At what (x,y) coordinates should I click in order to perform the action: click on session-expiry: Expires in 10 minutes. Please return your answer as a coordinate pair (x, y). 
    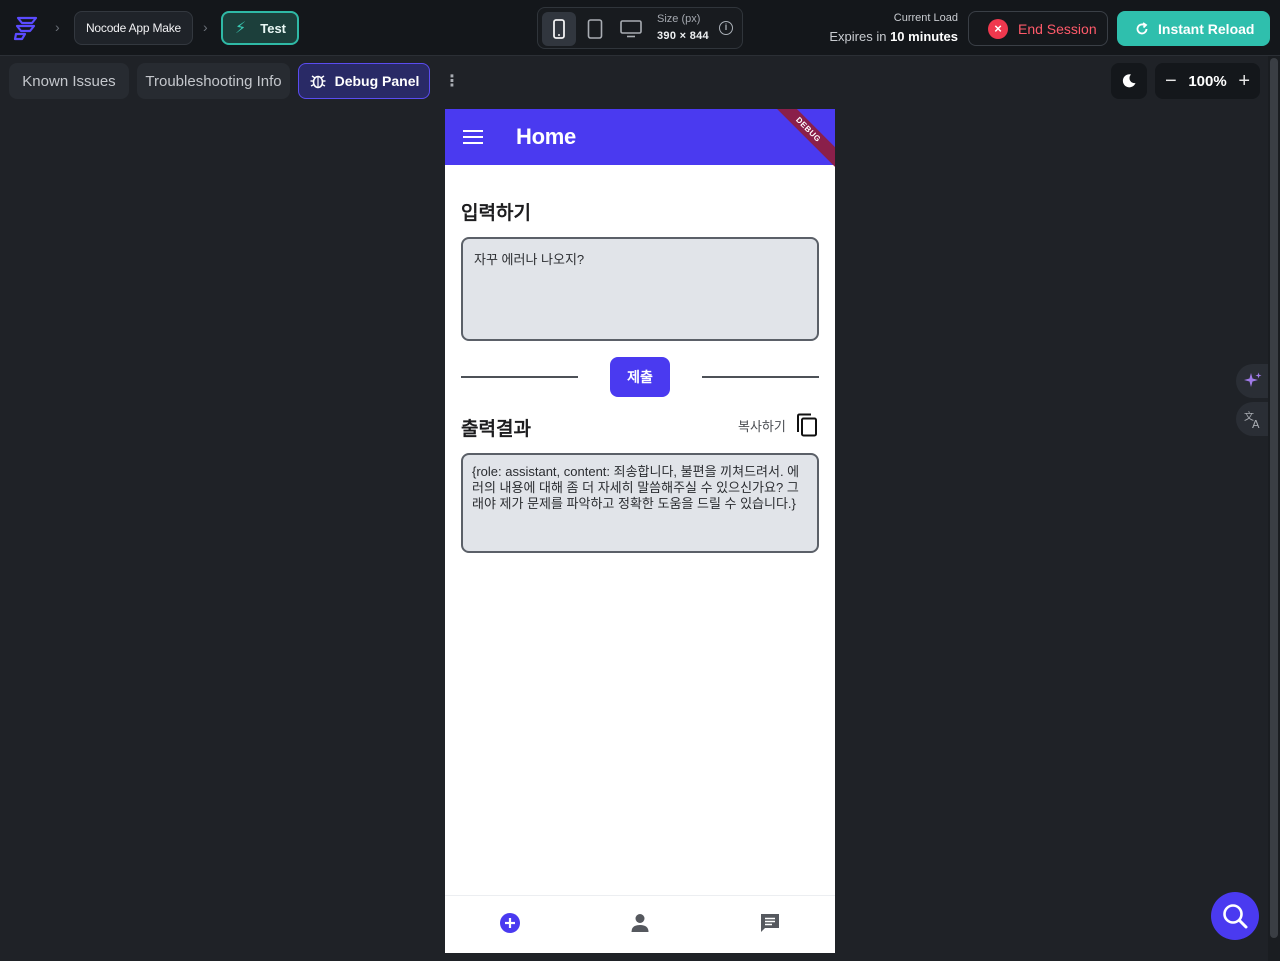
    Looking at the image, I should click on (893, 36).